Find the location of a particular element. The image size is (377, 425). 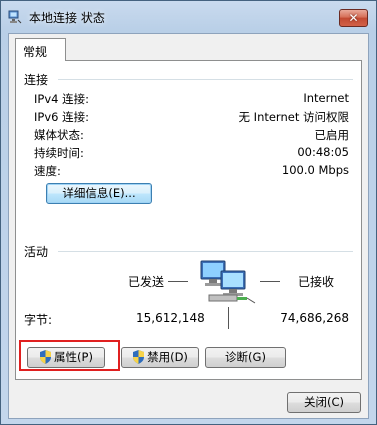

activity-center-line is located at coordinates (228, 318).